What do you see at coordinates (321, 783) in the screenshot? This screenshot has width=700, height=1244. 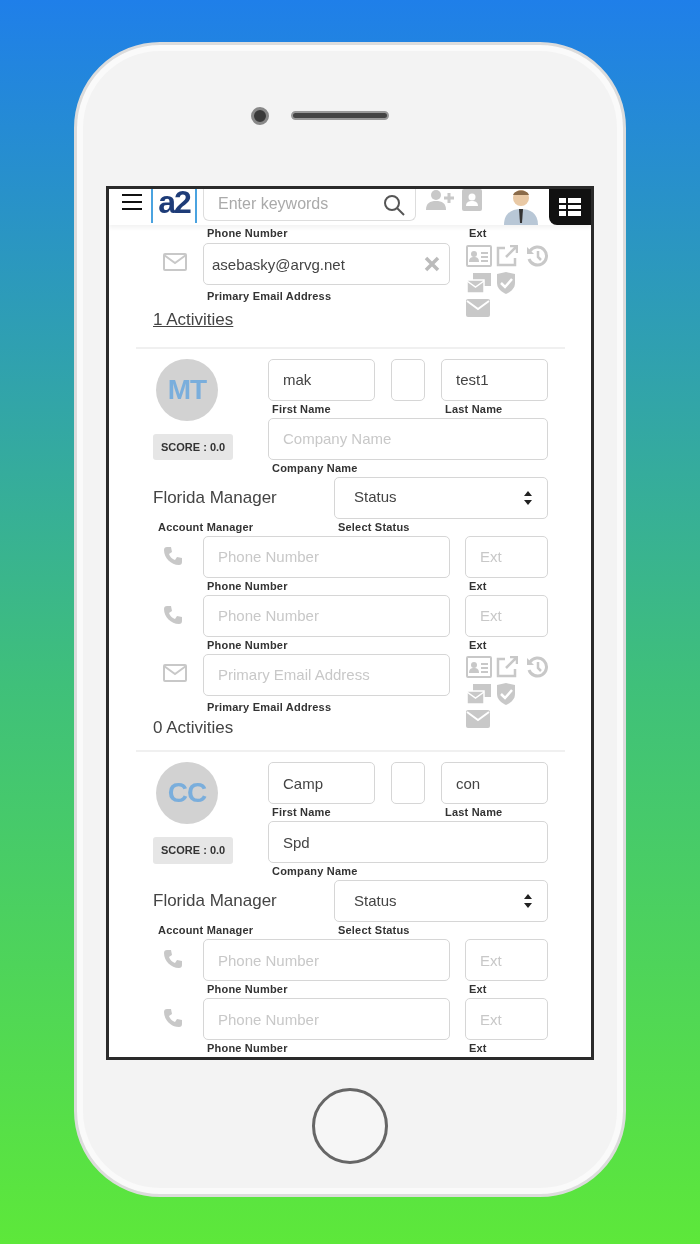 I see `first-name-field: Camp` at bounding box center [321, 783].